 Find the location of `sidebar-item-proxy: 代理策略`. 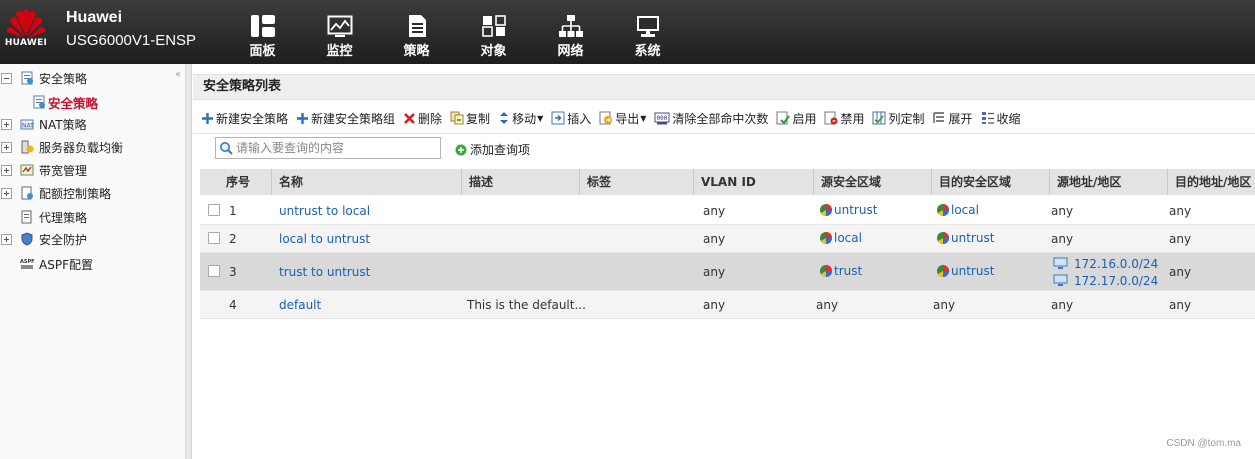

sidebar-item-proxy: 代理策略 is located at coordinates (43, 217).